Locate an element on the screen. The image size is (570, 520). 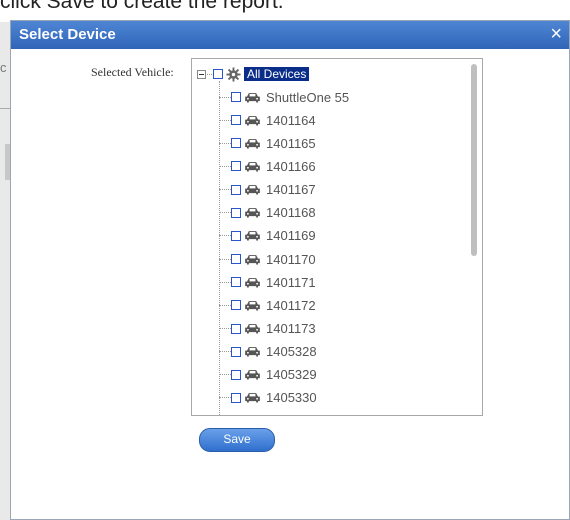
vehicle-label: 1405329 is located at coordinates (291, 375).